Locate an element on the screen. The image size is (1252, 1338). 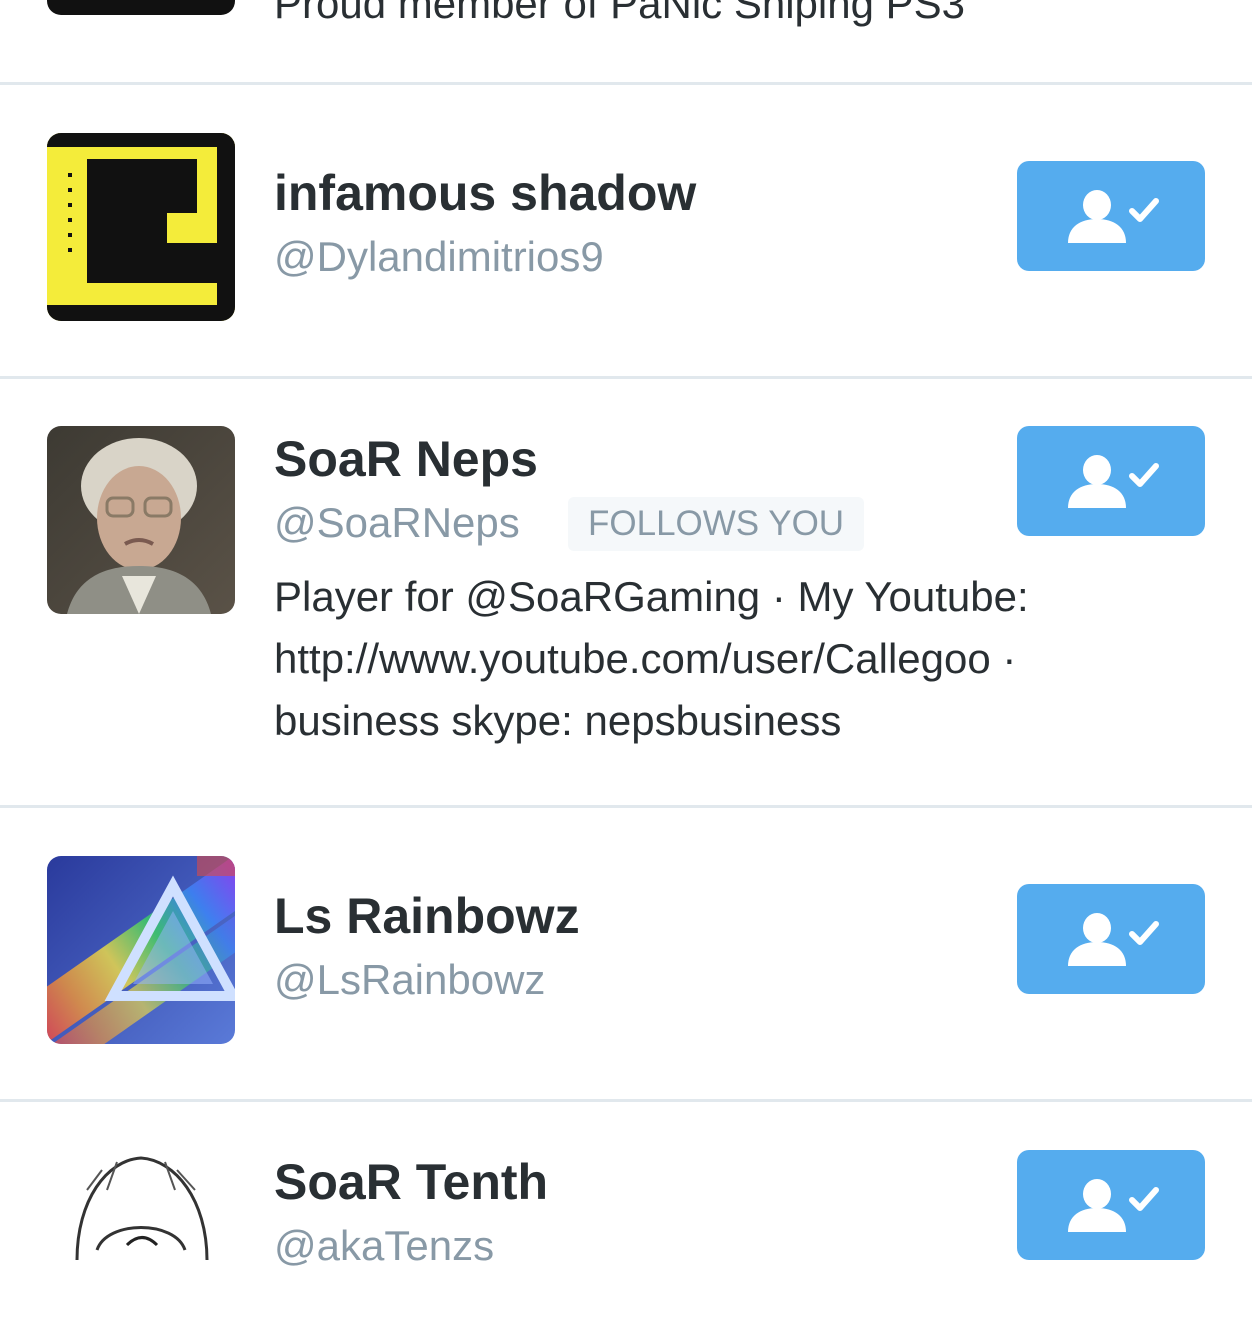
bio-line: business skype: nepsbusiness is located at coordinates (558, 720).